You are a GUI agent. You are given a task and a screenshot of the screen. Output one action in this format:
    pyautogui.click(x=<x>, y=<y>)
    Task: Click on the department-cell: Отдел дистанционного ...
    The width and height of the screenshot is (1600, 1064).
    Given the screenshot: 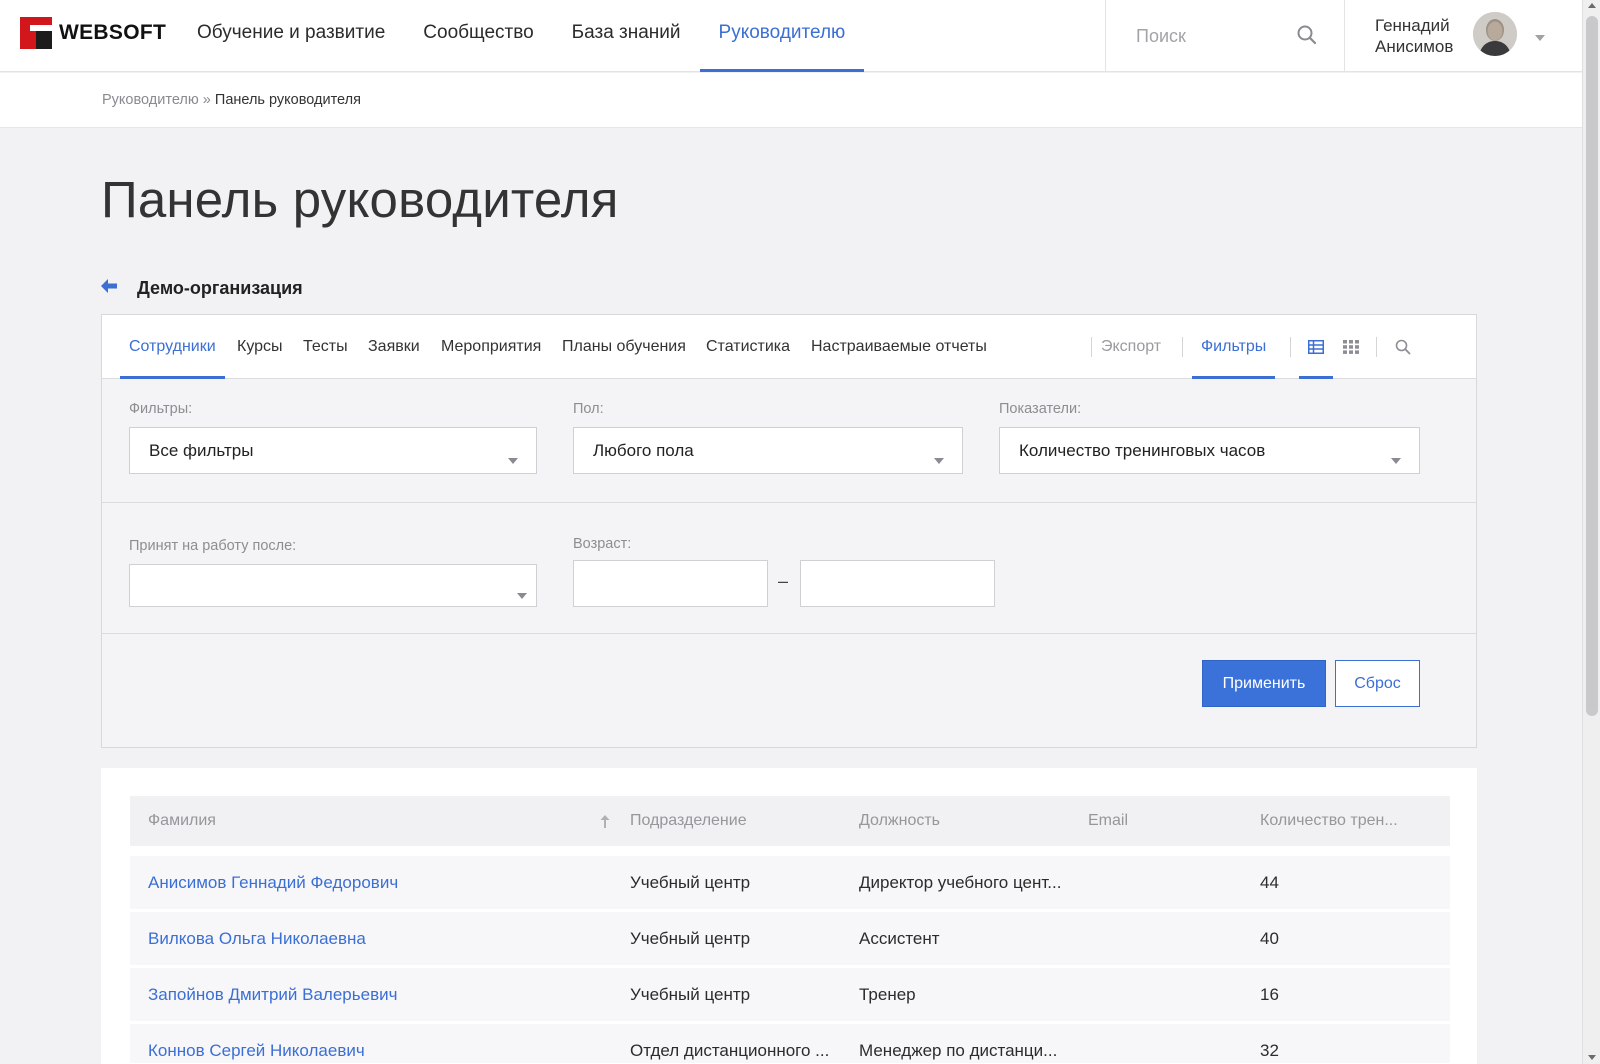 What is the action you would take?
    pyautogui.click(x=730, y=1050)
    